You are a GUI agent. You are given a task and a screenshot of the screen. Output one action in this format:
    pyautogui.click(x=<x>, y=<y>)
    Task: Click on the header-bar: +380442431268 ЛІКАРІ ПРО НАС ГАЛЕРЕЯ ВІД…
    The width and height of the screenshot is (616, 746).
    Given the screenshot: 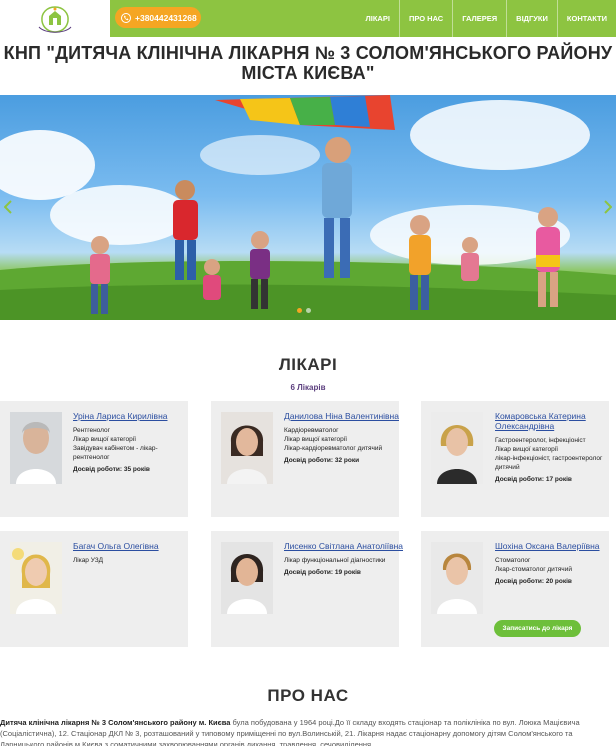 What is the action you would take?
    pyautogui.click(x=308, y=18)
    